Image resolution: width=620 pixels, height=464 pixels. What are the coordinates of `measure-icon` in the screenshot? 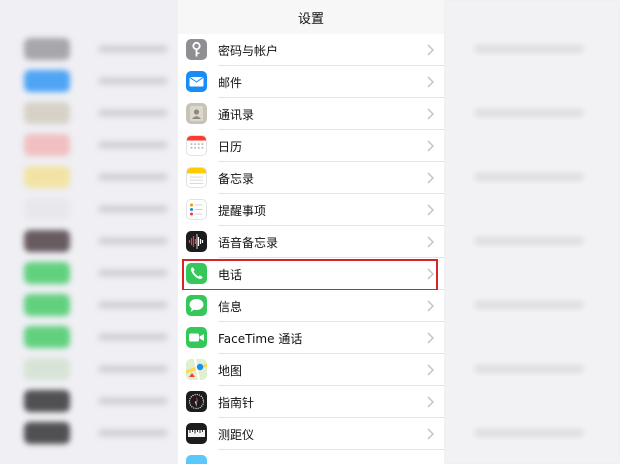 It's located at (196, 433).